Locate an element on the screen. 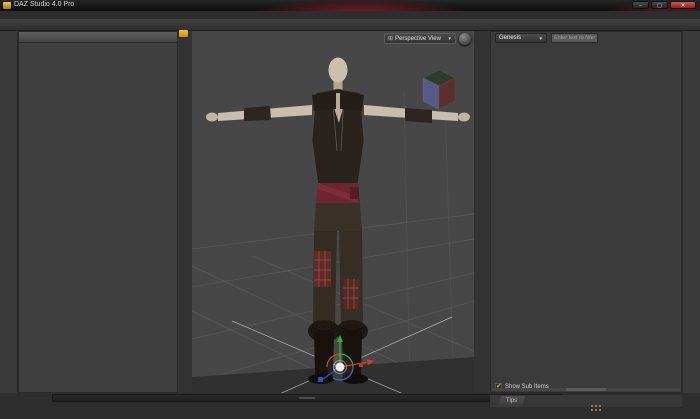  camera-cube-toggle is located at coordinates (465, 39).